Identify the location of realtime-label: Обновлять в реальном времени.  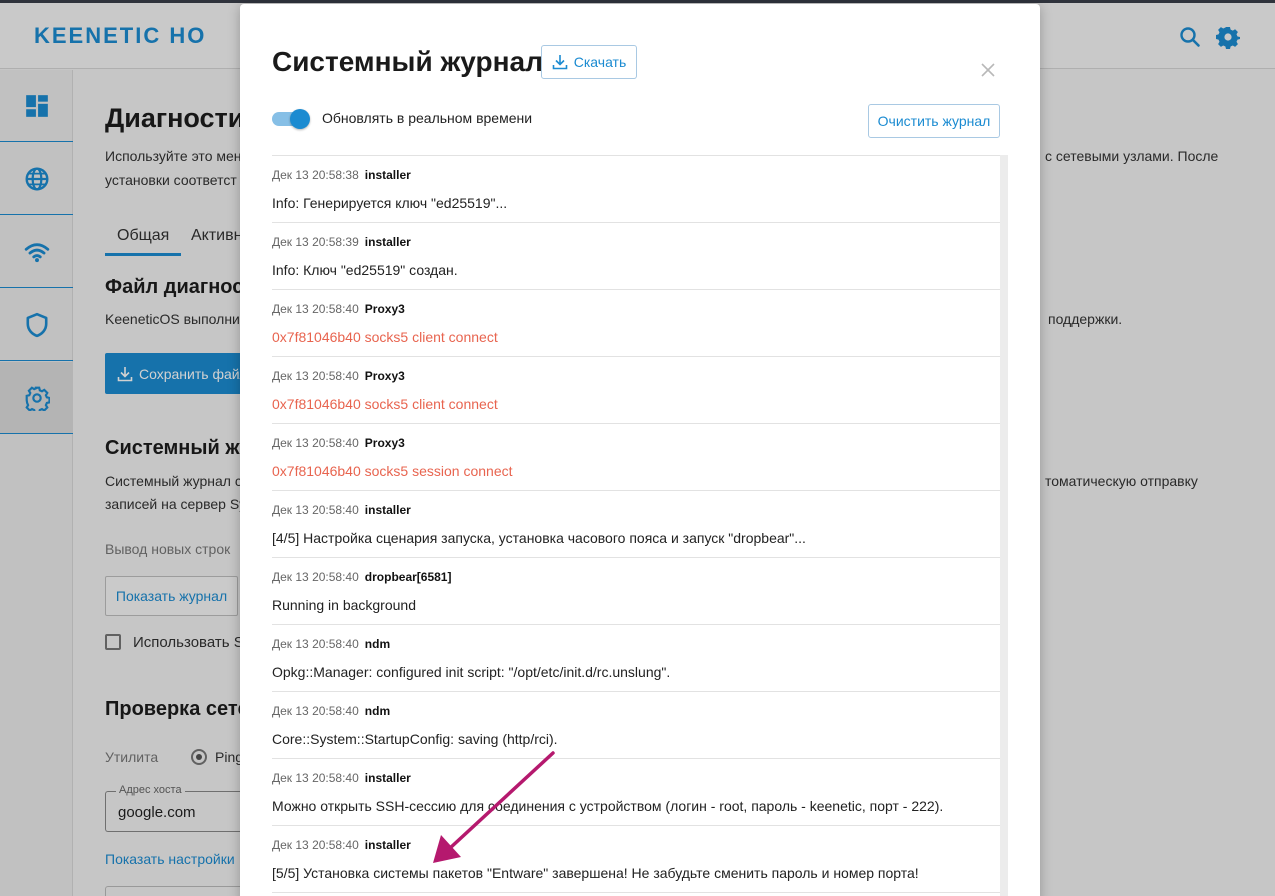
(427, 118).